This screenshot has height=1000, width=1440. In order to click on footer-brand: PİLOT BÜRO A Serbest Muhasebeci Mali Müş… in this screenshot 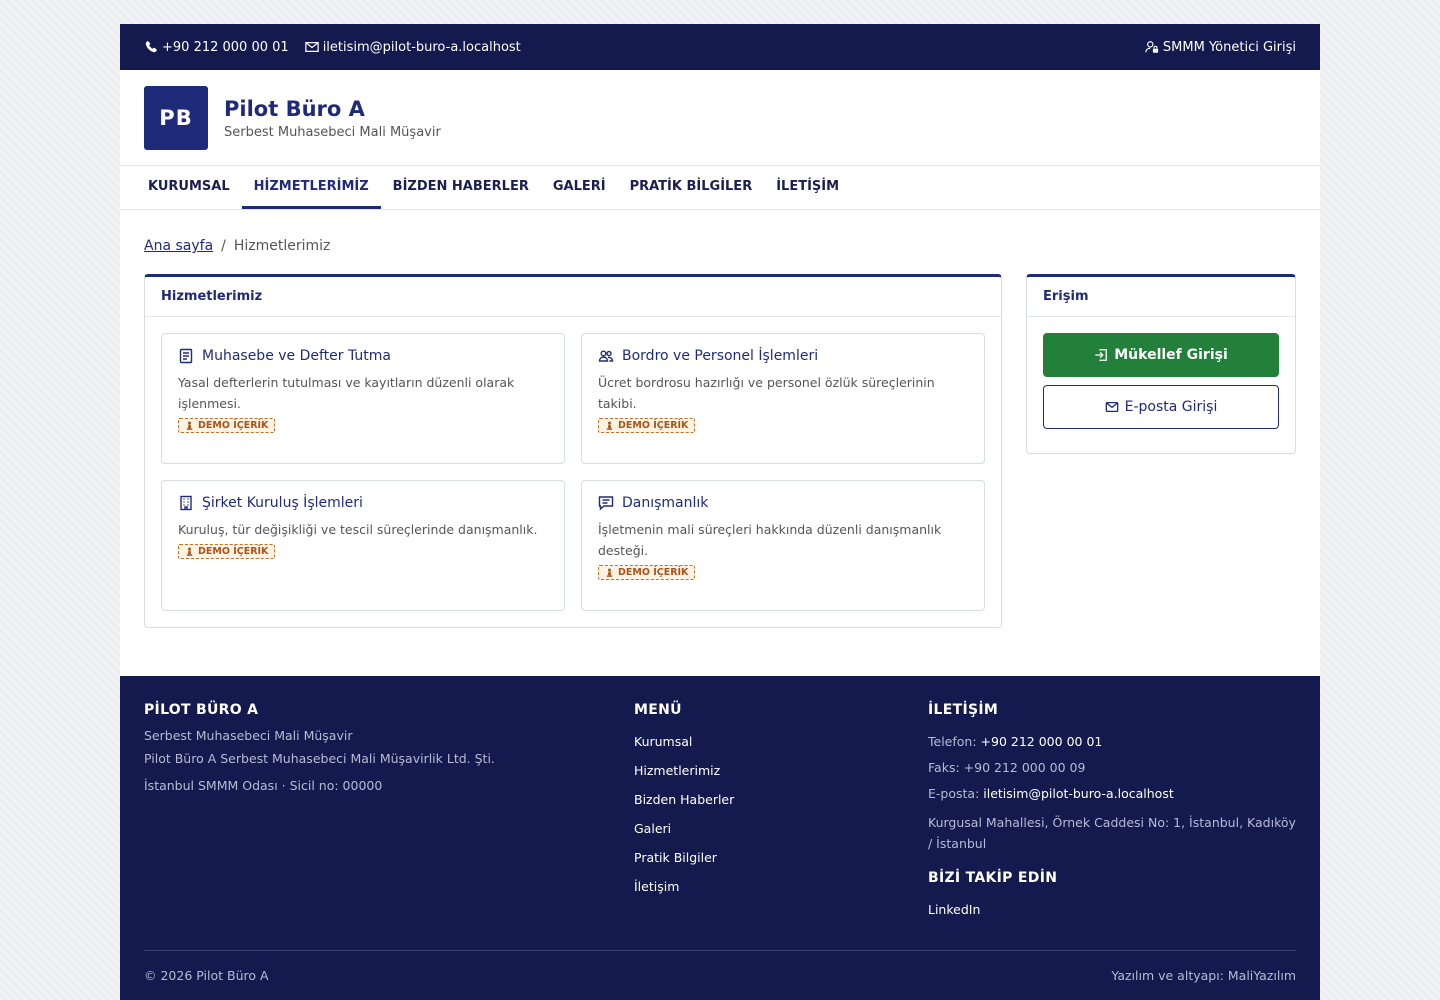, I will do `click(374, 747)`.